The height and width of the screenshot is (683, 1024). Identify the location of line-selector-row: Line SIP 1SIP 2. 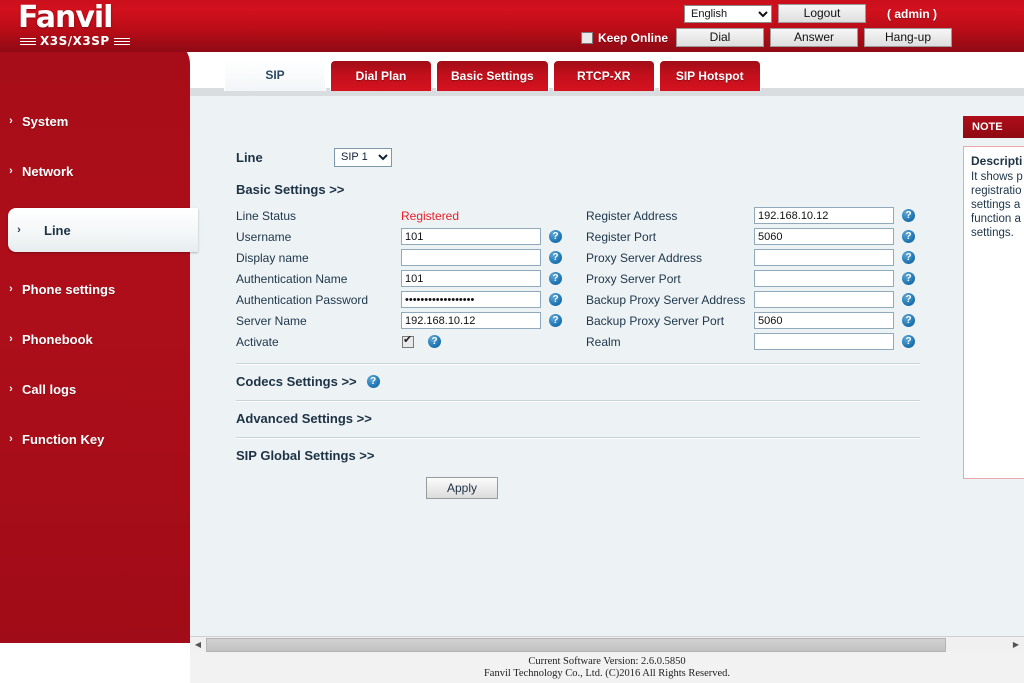
(581, 157).